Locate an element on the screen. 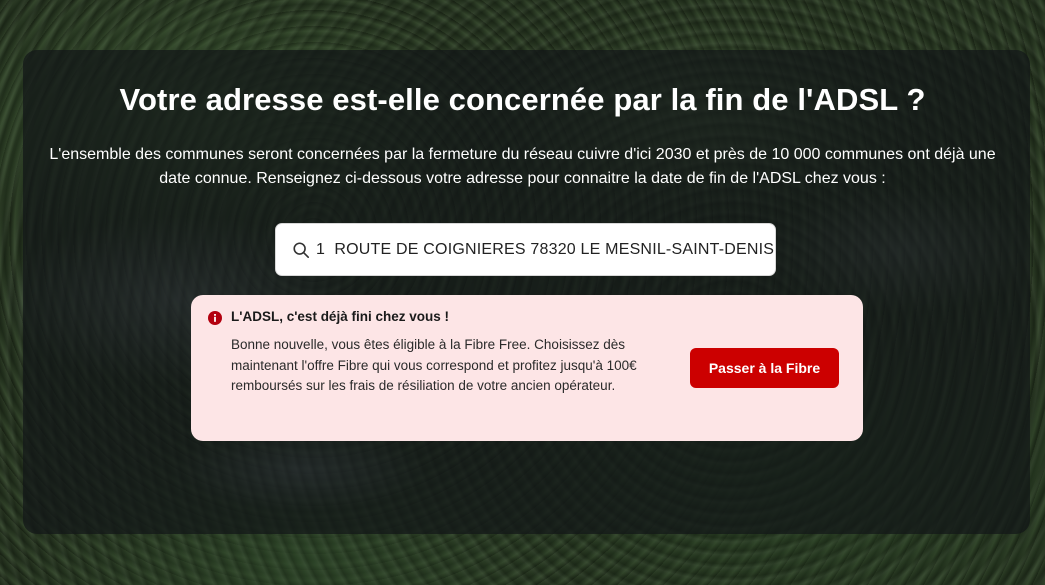 The height and width of the screenshot is (585, 1045). address-search-box is located at coordinates (525, 249).